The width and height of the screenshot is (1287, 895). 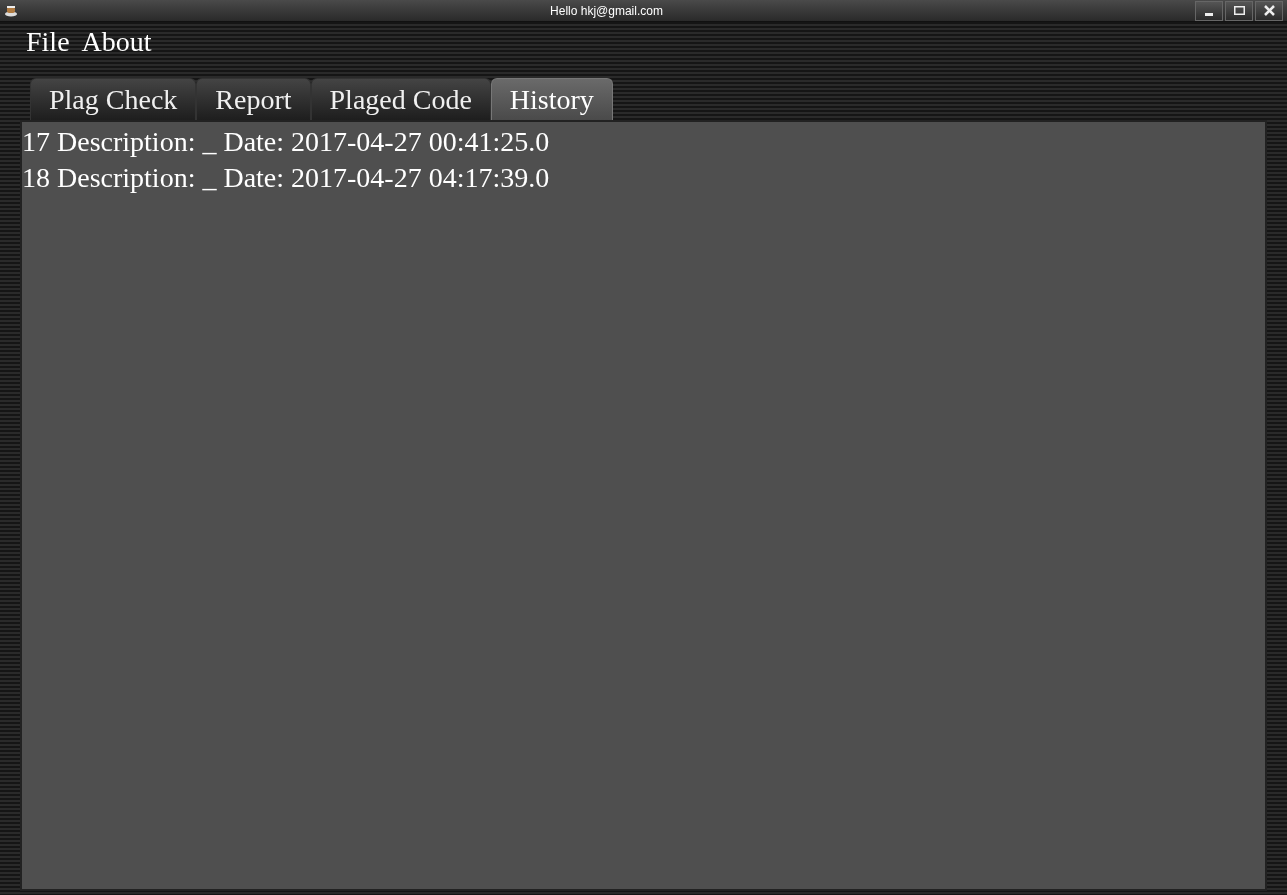 What do you see at coordinates (400, 99) in the screenshot?
I see `tab: Plaged Code` at bounding box center [400, 99].